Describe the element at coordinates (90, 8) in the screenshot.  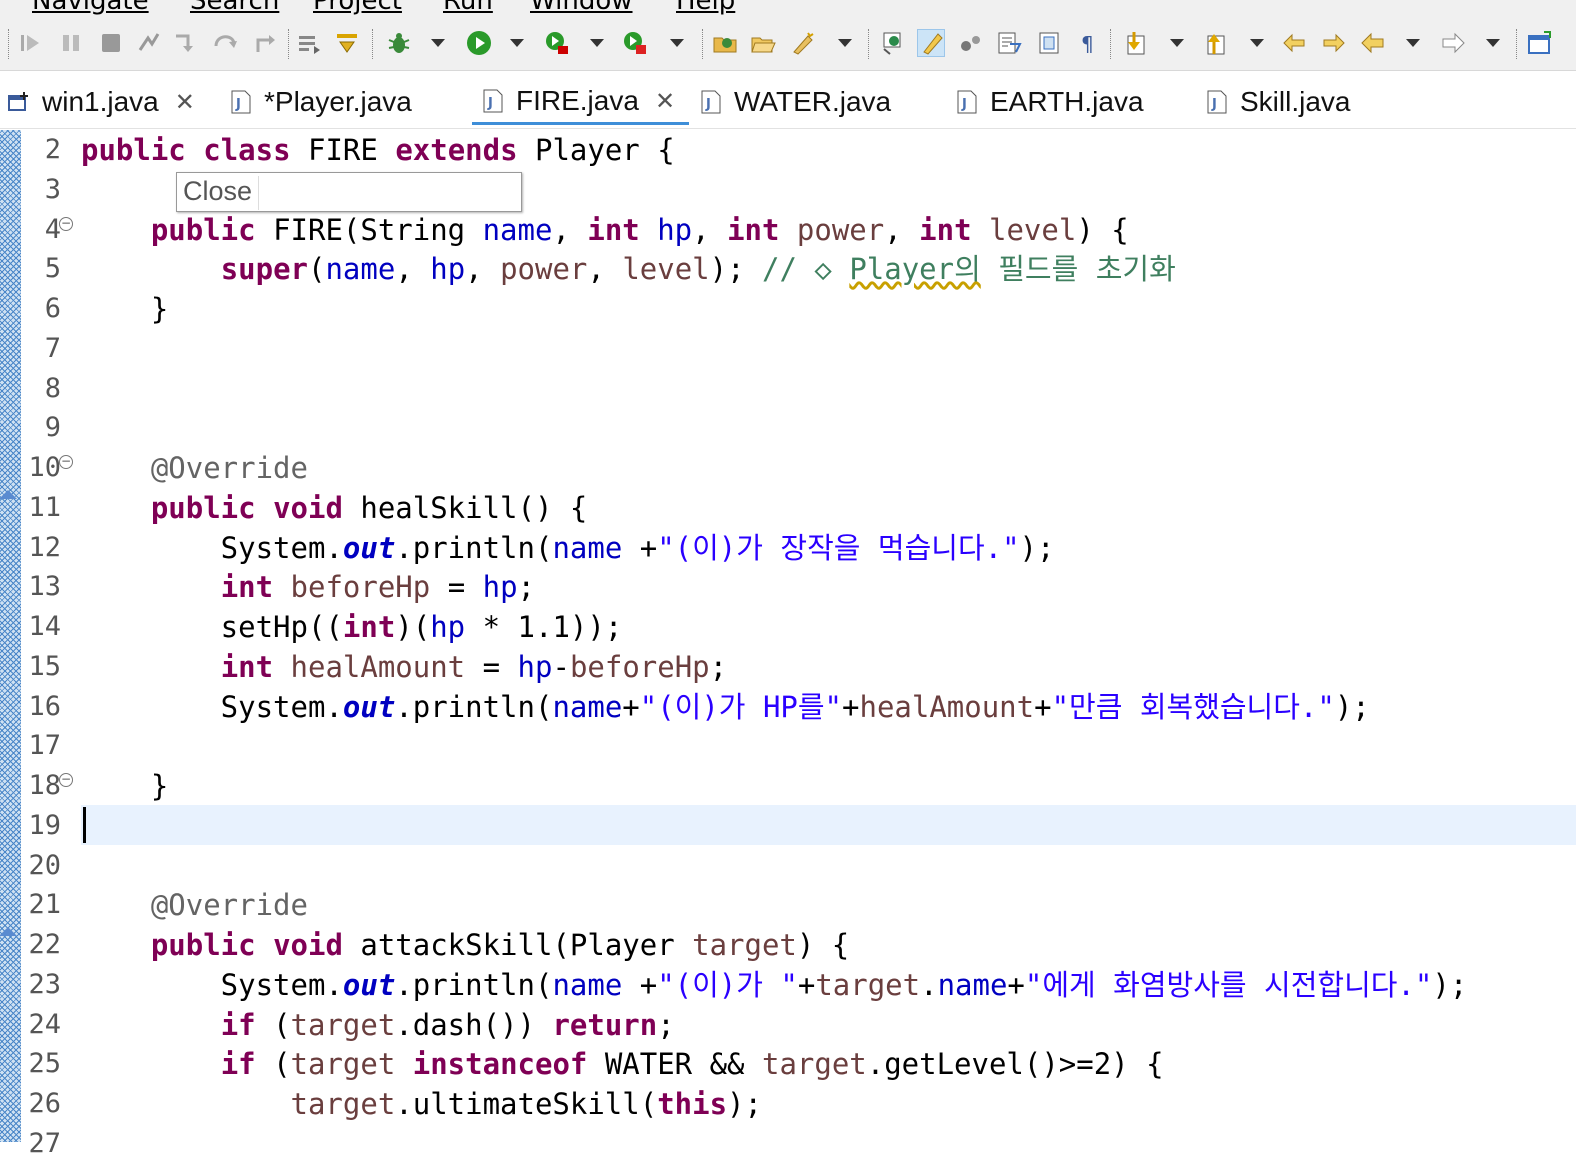
I see `menu-navigate: Navigate` at that location.